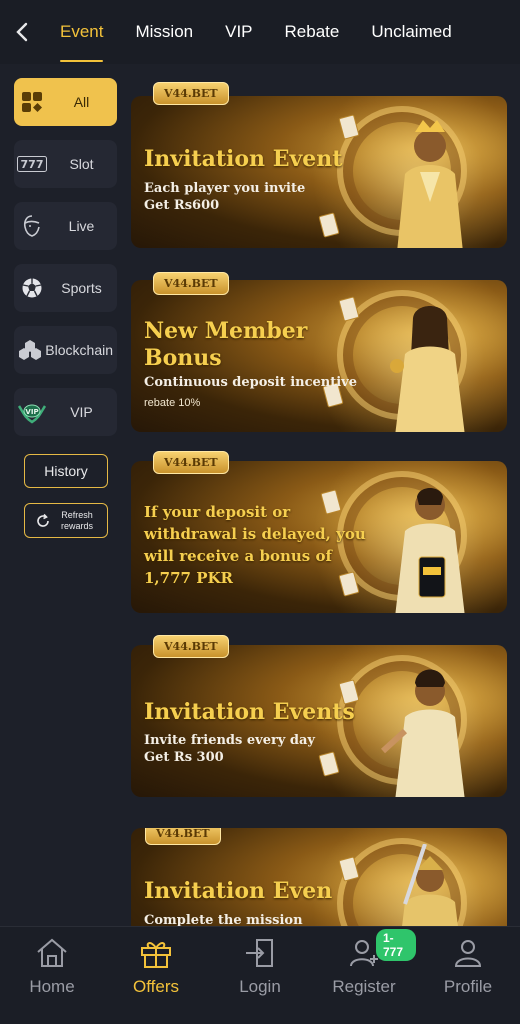 This screenshot has height=1024, width=520. I want to click on nav-profile: Profile, so click(468, 975).